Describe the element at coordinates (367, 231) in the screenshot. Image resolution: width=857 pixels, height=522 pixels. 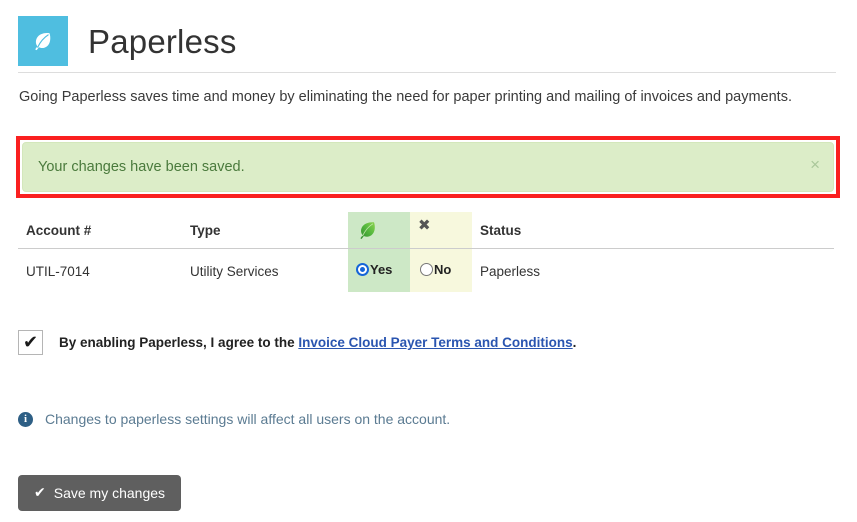
I see `column-header-leaf-icon` at that location.